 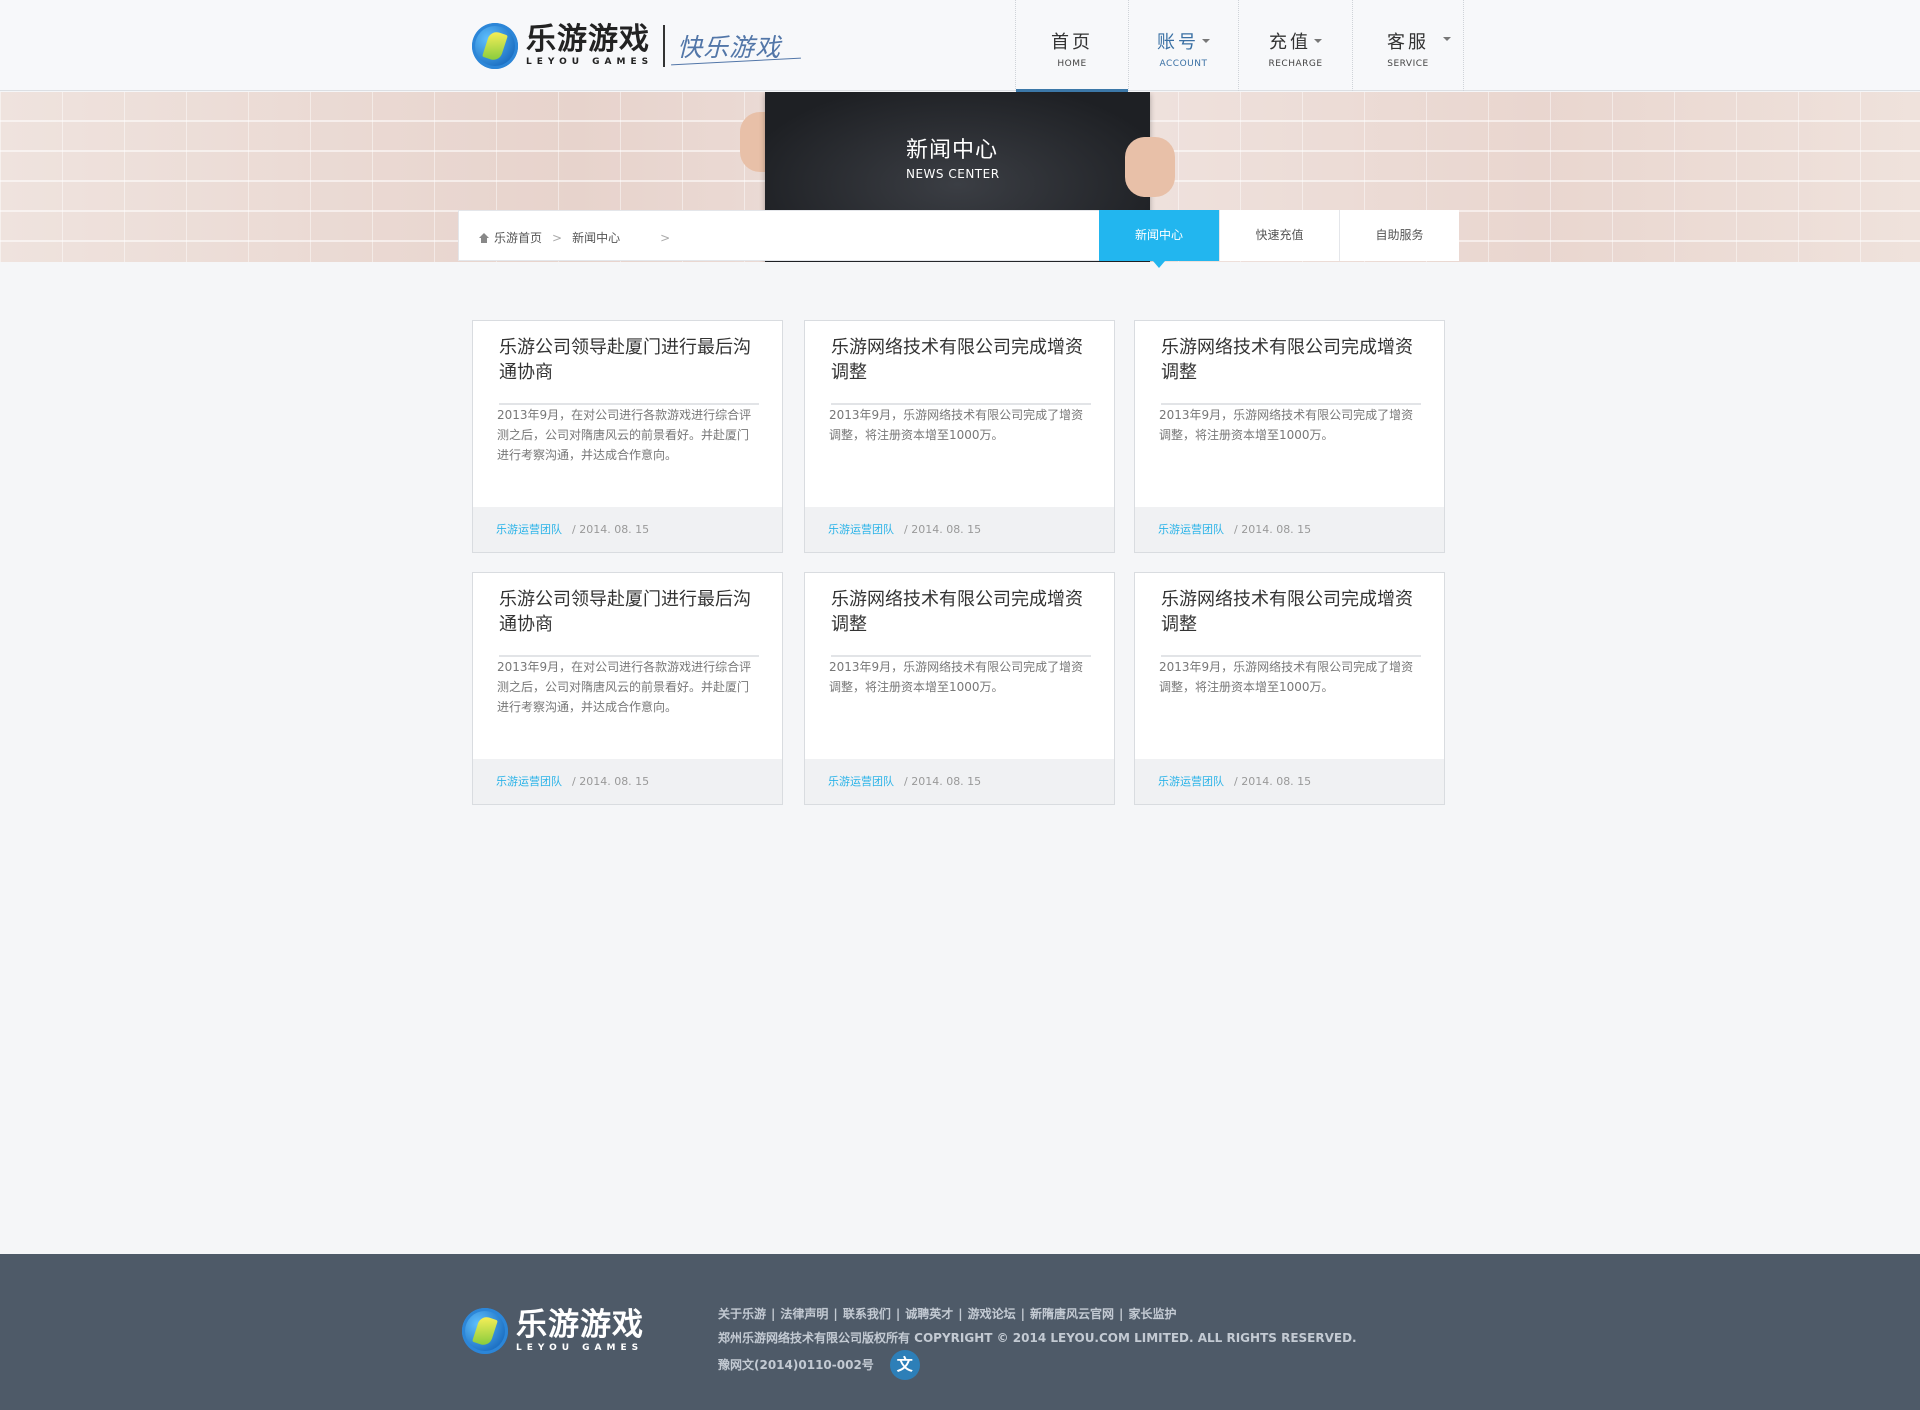 I want to click on slogan: 快乐游戏, so click(x=729, y=46).